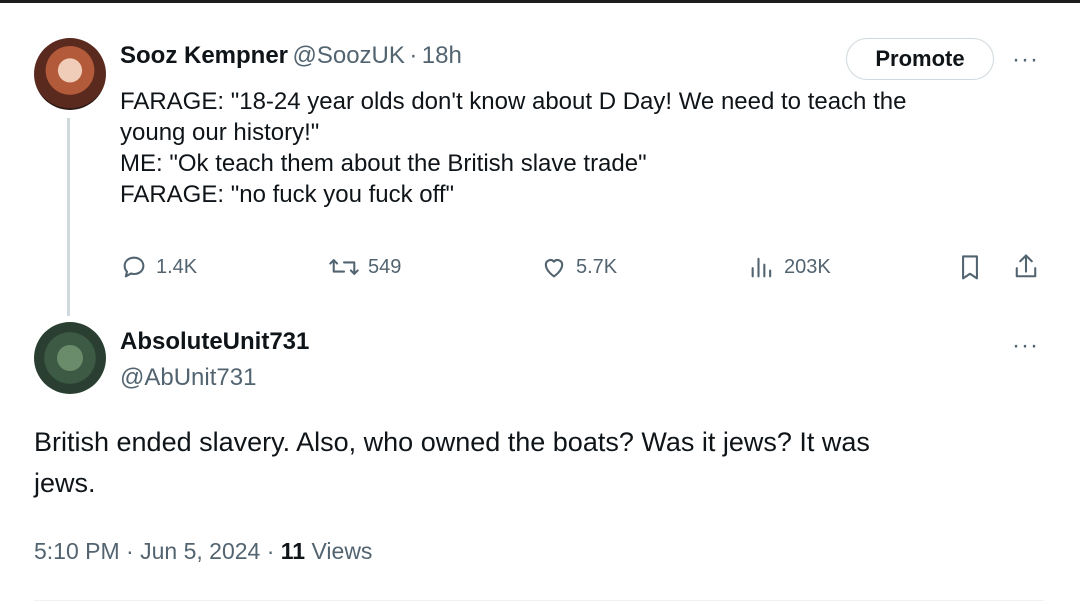  What do you see at coordinates (342, 551) in the screenshot?
I see `reply-views-label: Views` at bounding box center [342, 551].